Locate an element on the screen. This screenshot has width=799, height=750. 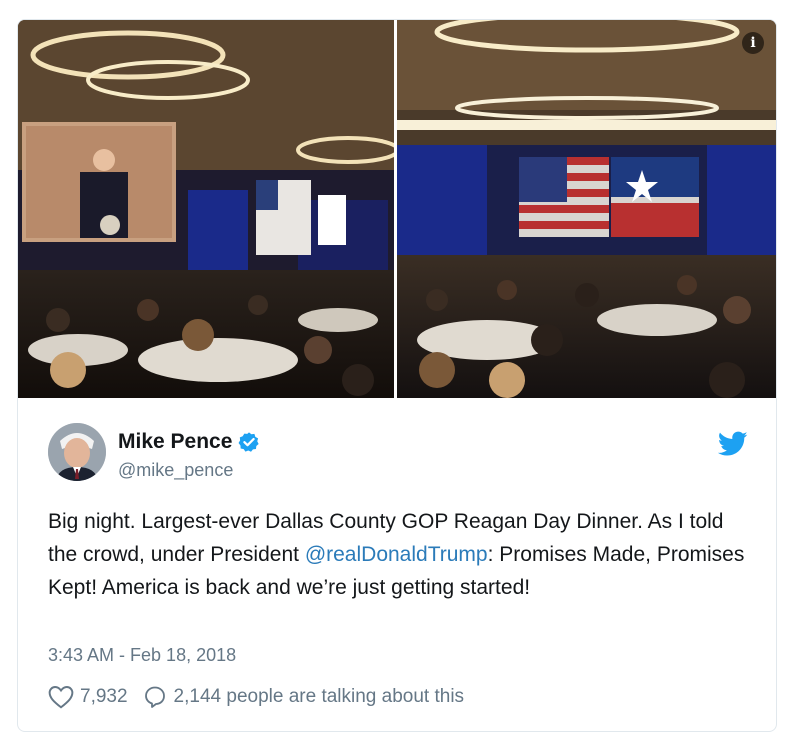
reply-icon is located at coordinates (154, 697).